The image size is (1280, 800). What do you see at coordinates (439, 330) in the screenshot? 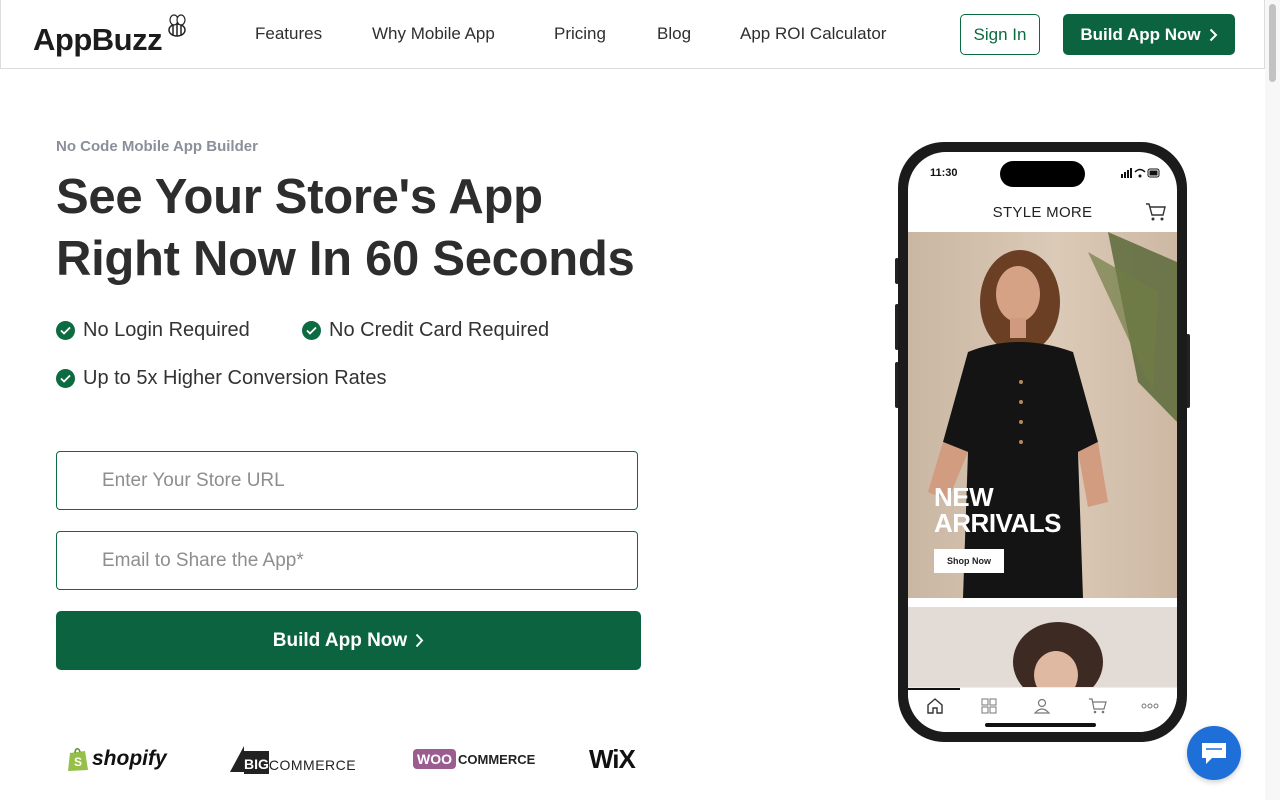
I see `feature-label: No Credit Card Required` at bounding box center [439, 330].